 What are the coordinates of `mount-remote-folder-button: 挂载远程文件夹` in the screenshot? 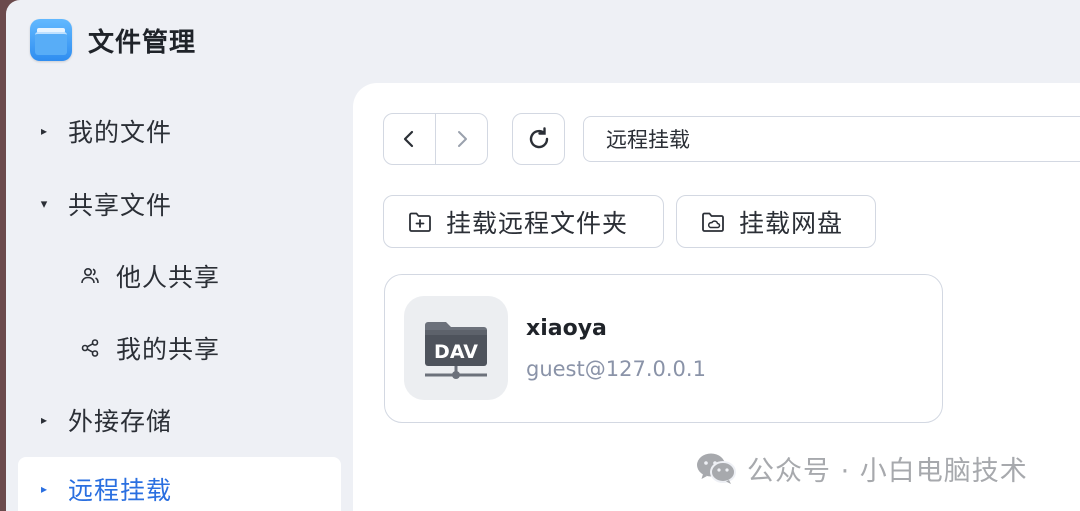 It's located at (523, 221).